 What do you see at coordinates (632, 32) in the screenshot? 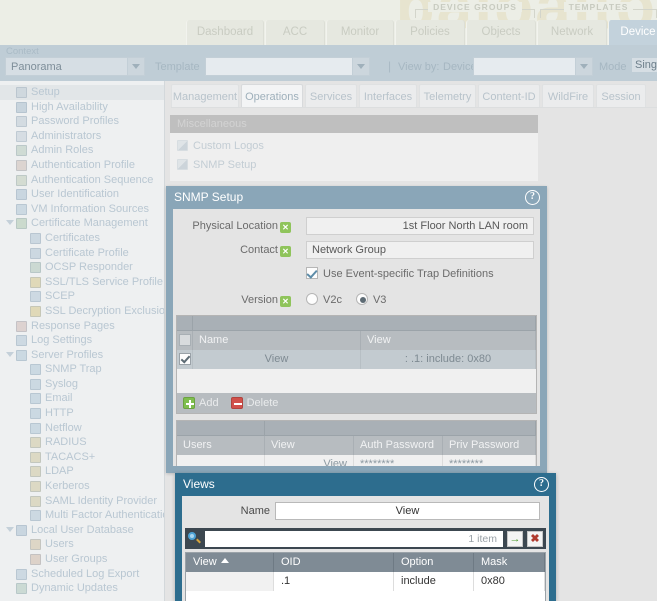
I see `nav-tab-device: Device` at bounding box center [632, 32].